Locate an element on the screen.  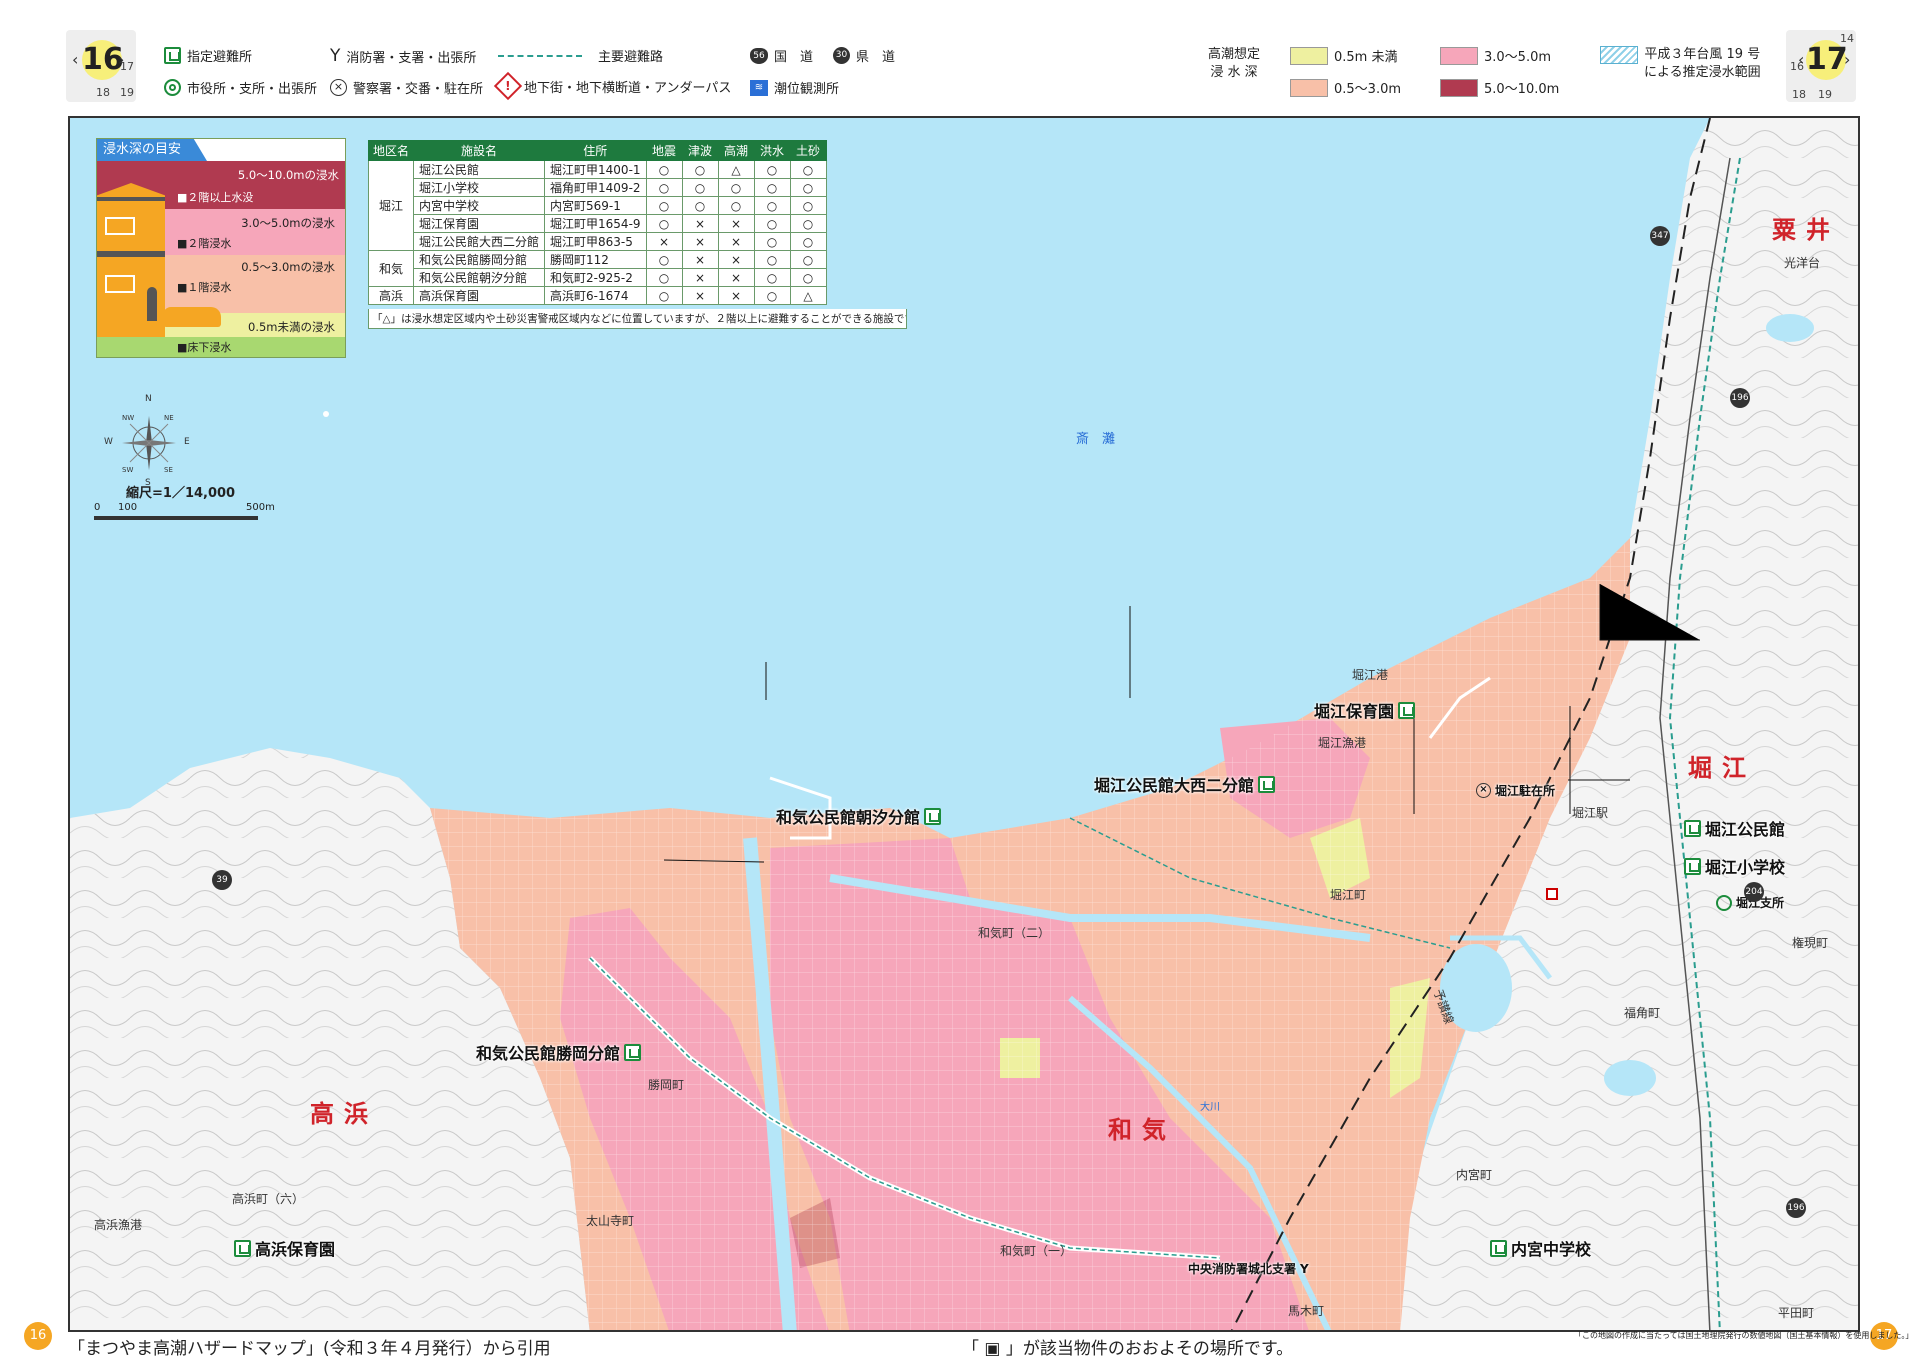
place-label: 高浜漁港 is located at coordinates (118, 1225).